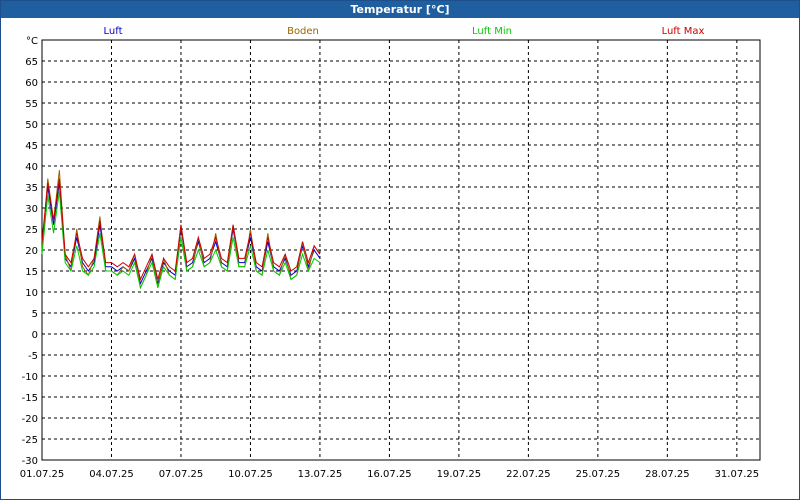 This screenshot has height=500, width=800. I want to click on y-tick-label: 15, so click(31, 272).